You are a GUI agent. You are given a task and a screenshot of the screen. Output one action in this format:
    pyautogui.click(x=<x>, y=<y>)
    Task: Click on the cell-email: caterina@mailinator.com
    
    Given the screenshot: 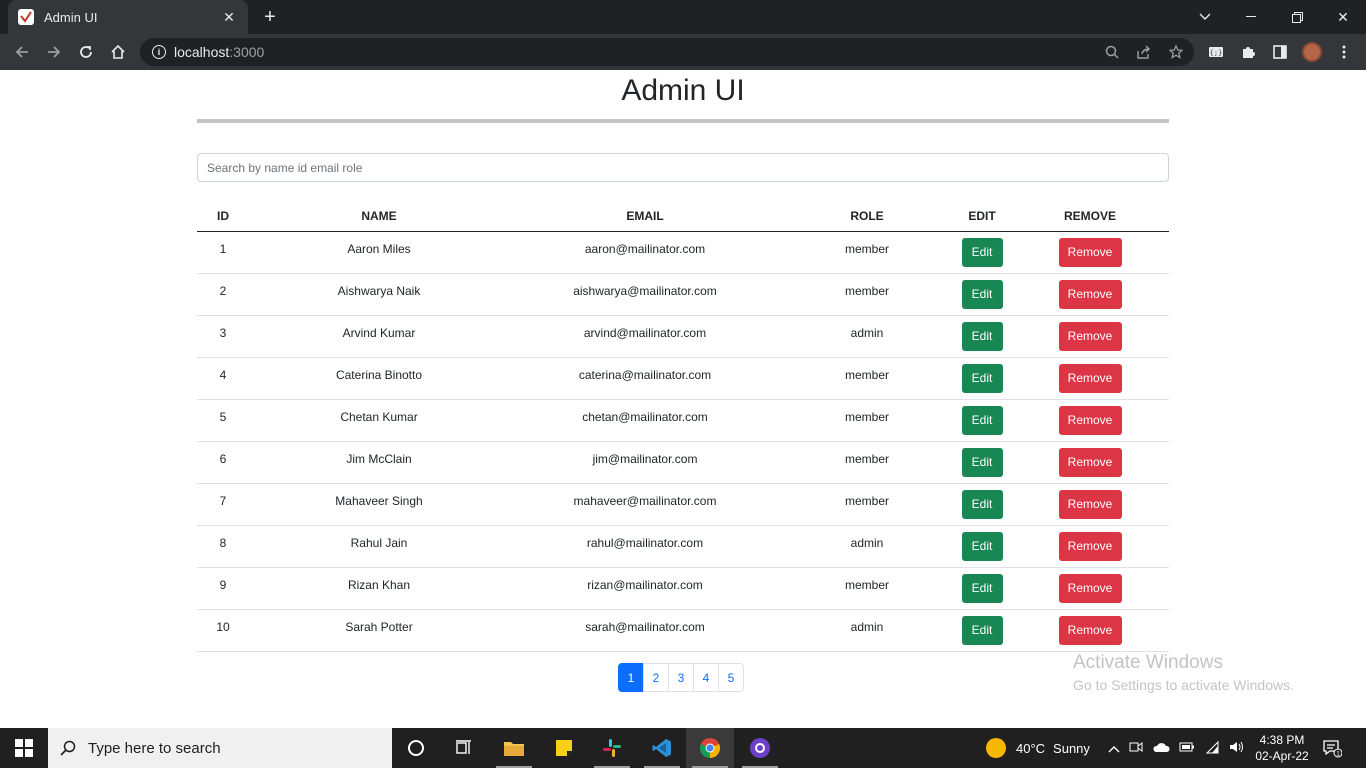 What is the action you would take?
    pyautogui.click(x=645, y=378)
    